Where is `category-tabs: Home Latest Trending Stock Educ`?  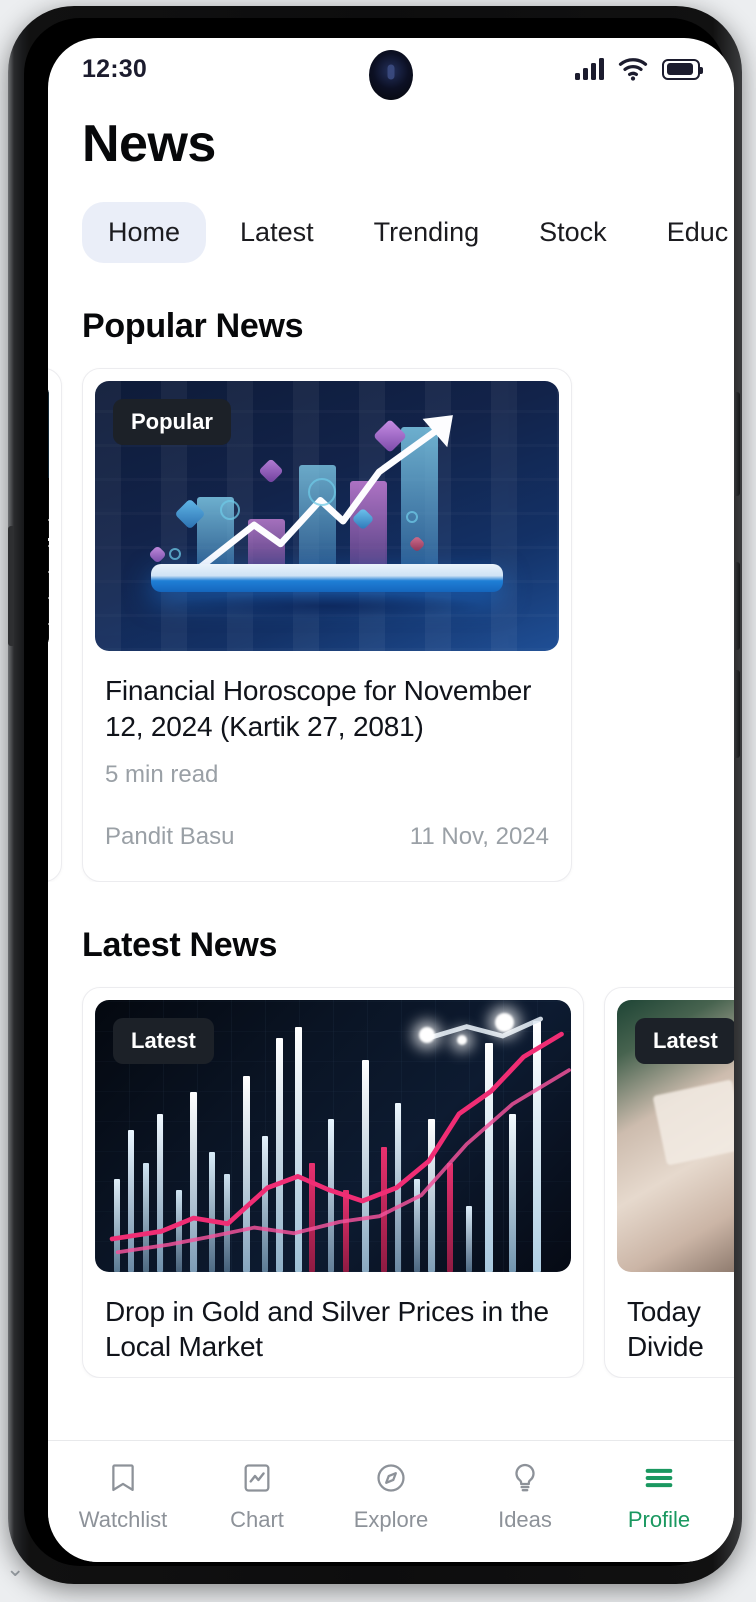 category-tabs: Home Latest Trending Stock Educ is located at coordinates (391, 218).